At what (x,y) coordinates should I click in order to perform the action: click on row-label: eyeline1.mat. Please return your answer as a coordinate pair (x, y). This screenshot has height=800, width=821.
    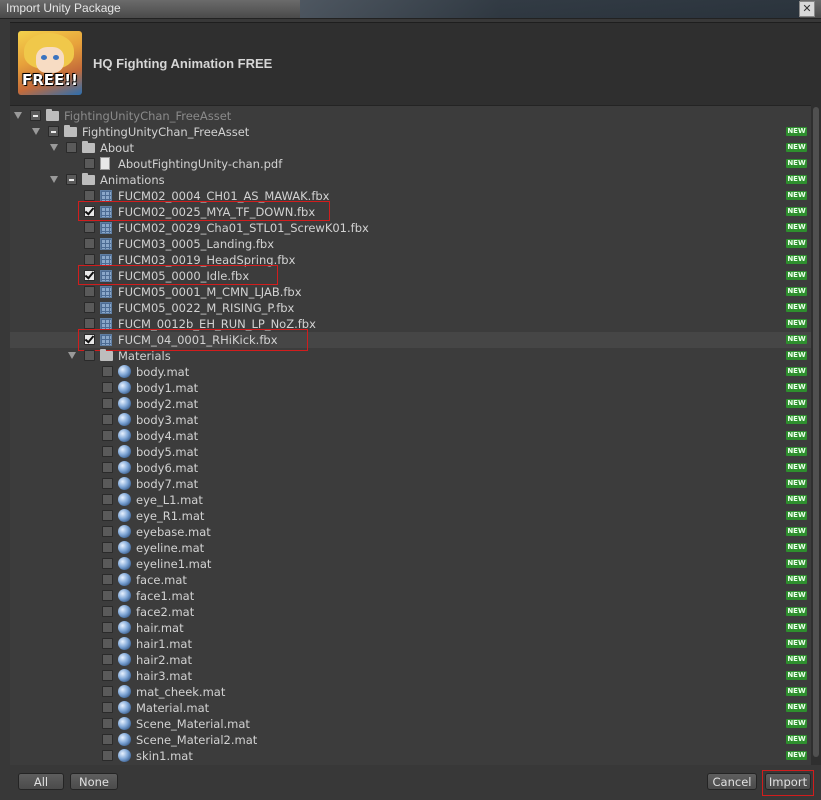
    Looking at the image, I should click on (174, 564).